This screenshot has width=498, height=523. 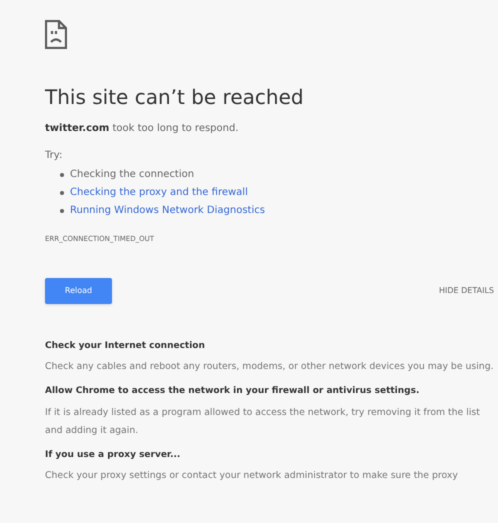 What do you see at coordinates (54, 156) in the screenshot?
I see `try-label: Try:` at bounding box center [54, 156].